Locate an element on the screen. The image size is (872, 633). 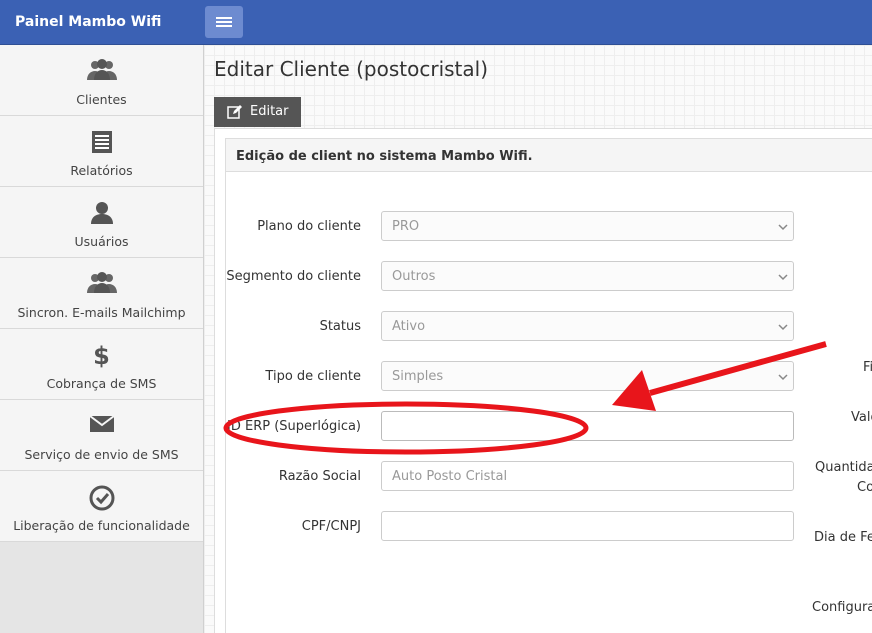
sidebar-item-usuarios: Usuários is located at coordinates (101, 222).